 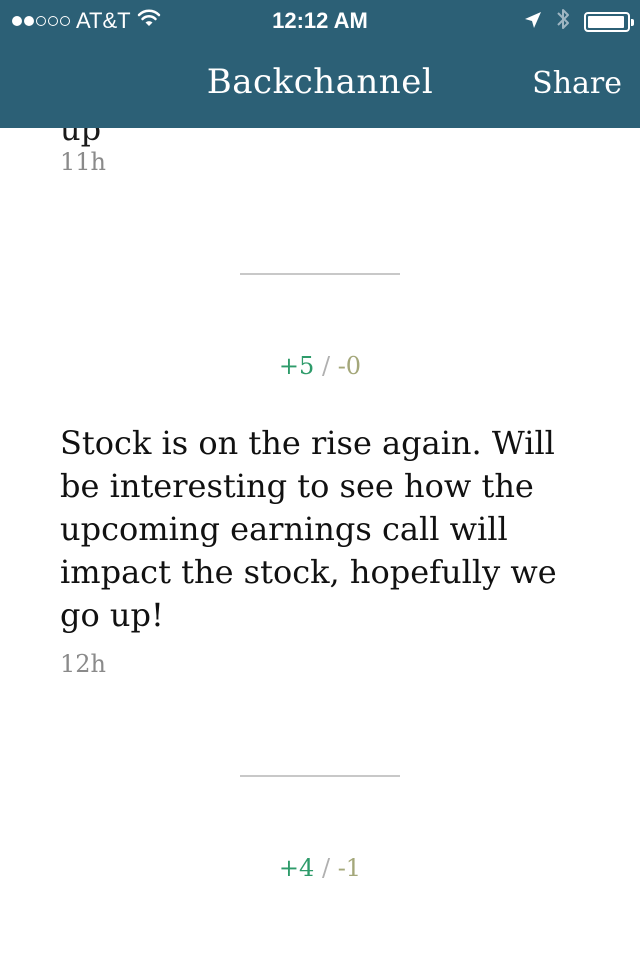 What do you see at coordinates (579, 22) in the screenshot?
I see `status-right` at bounding box center [579, 22].